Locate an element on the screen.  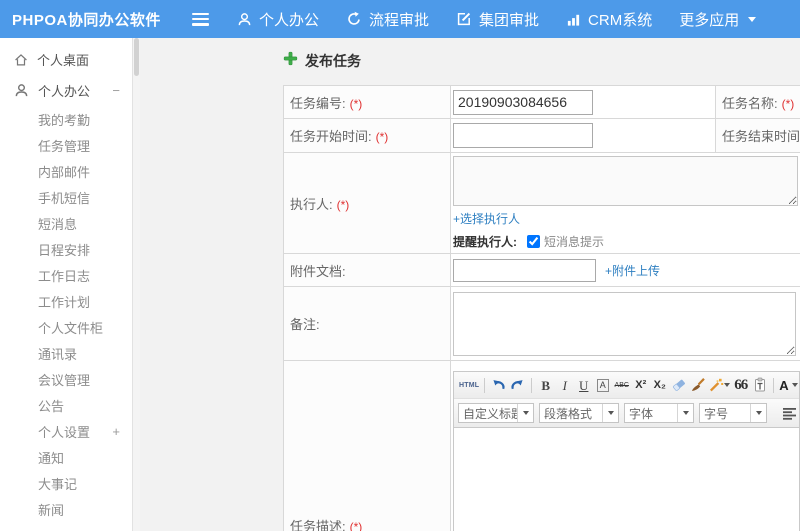
expand-icon: + is located at coordinates (116, 431).